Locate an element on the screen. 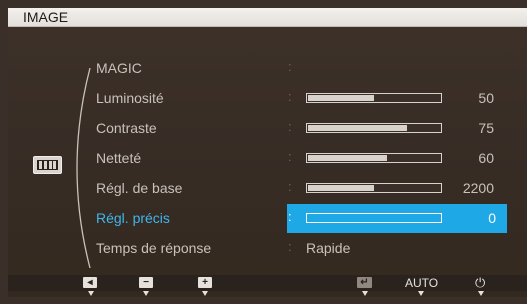 Image resolution: width=527 pixels, height=304 pixels. menu-item-label: Luminosité is located at coordinates (130, 98).